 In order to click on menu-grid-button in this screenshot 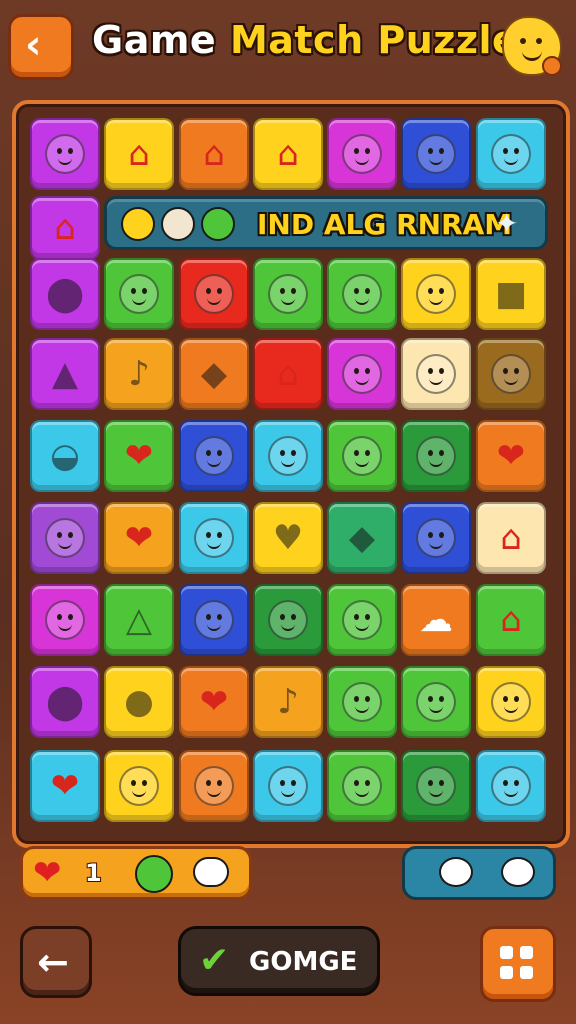, I will do `click(518, 964)`.